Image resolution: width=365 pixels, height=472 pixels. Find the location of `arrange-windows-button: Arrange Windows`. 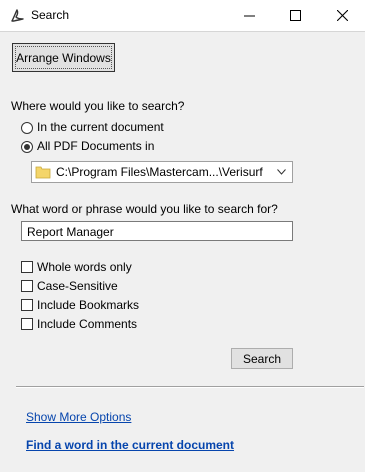

arrange-windows-button: Arrange Windows is located at coordinates (63, 57).